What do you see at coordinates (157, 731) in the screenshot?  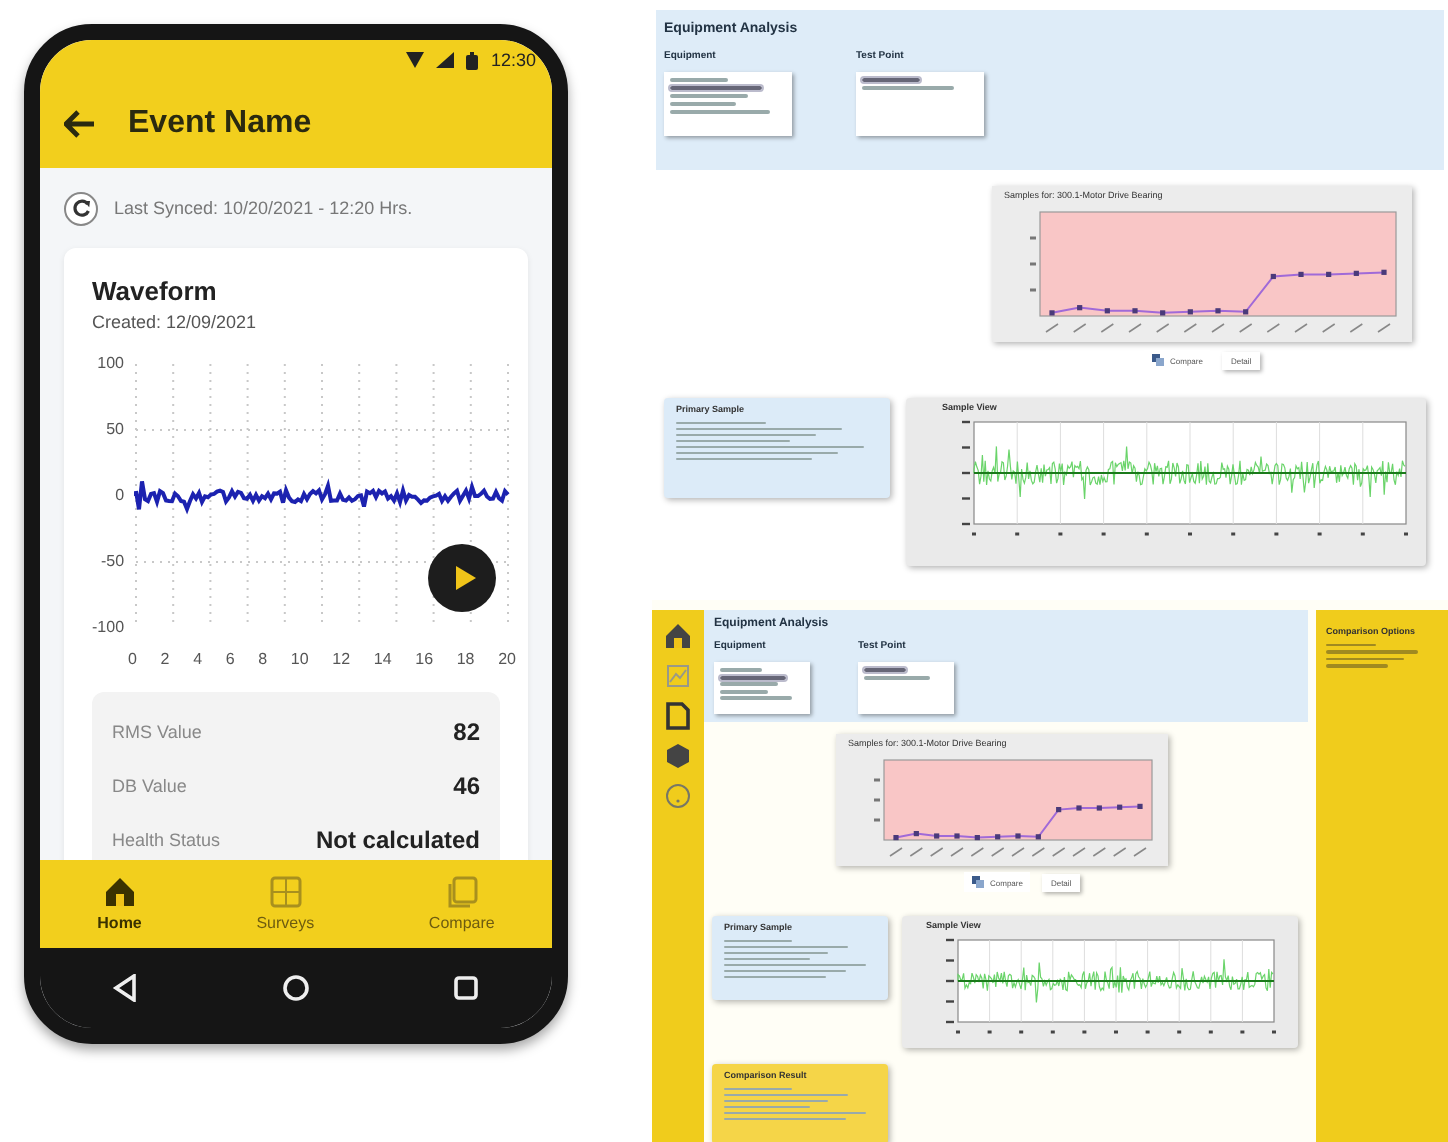 I see `stat-label: RMS Value` at bounding box center [157, 731].